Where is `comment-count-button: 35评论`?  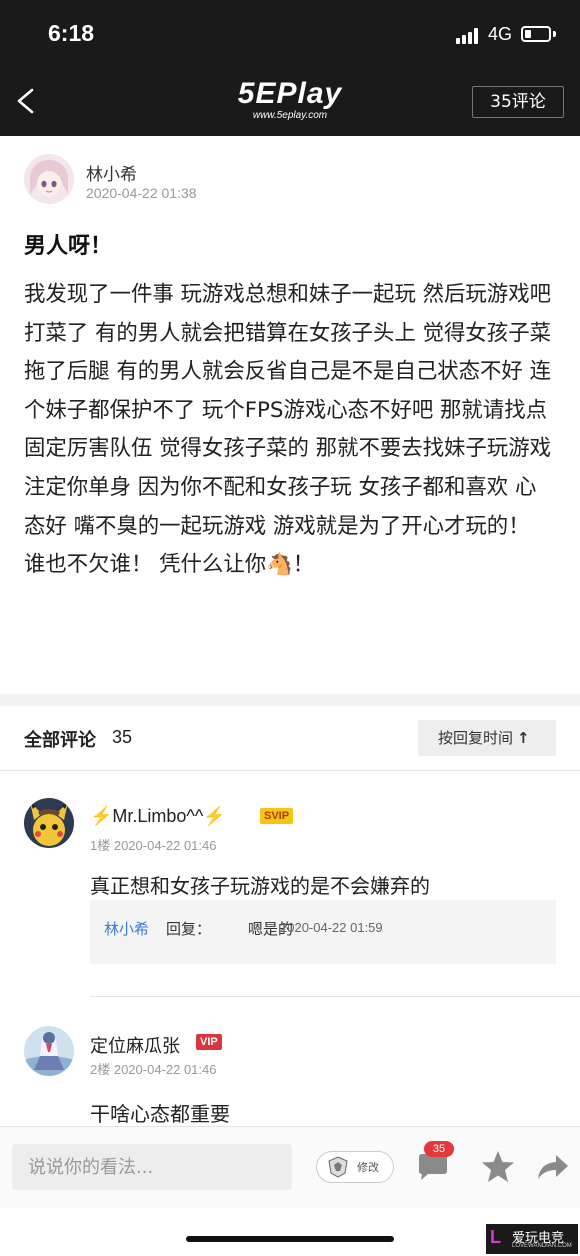
comment-count-button: 35评论 is located at coordinates (518, 102).